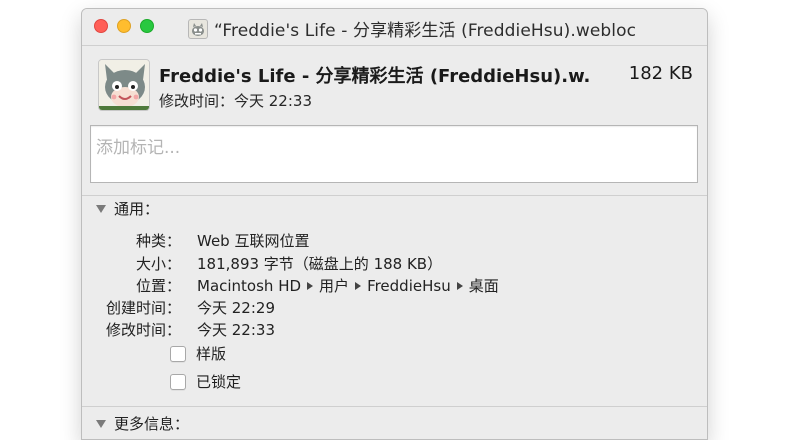  What do you see at coordinates (211, 354) in the screenshot?
I see `stationery-label: 样版` at bounding box center [211, 354].